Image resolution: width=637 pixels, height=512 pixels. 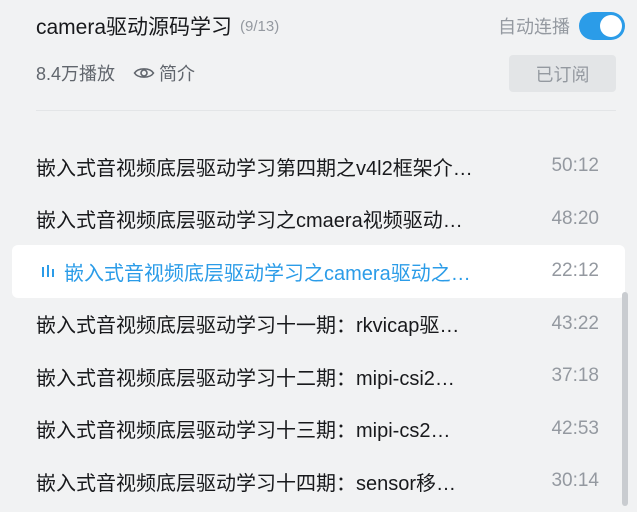 I want to click on episode-duration: 43:22, so click(x=575, y=323).